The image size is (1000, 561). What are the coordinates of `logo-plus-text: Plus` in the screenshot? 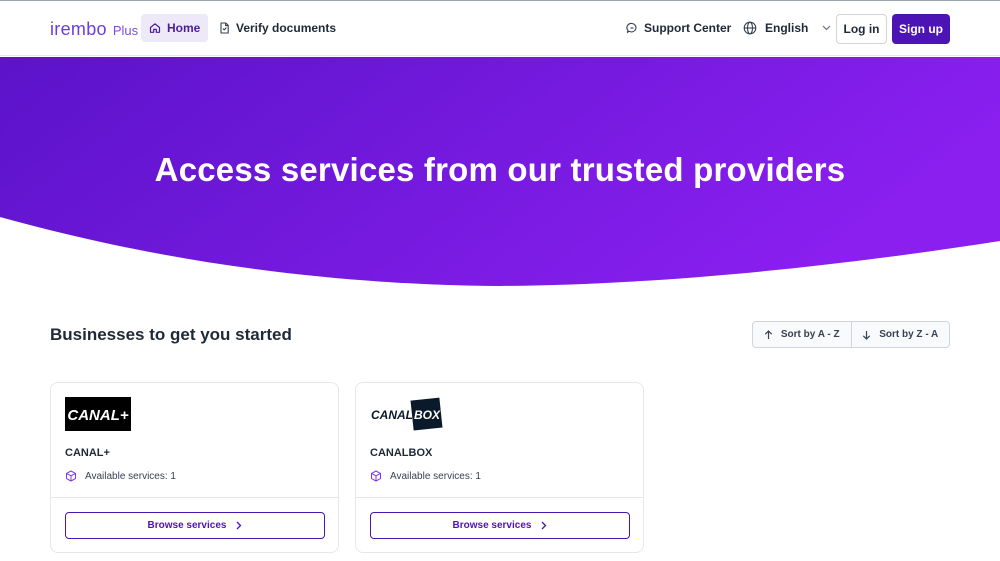 It's located at (125, 30).